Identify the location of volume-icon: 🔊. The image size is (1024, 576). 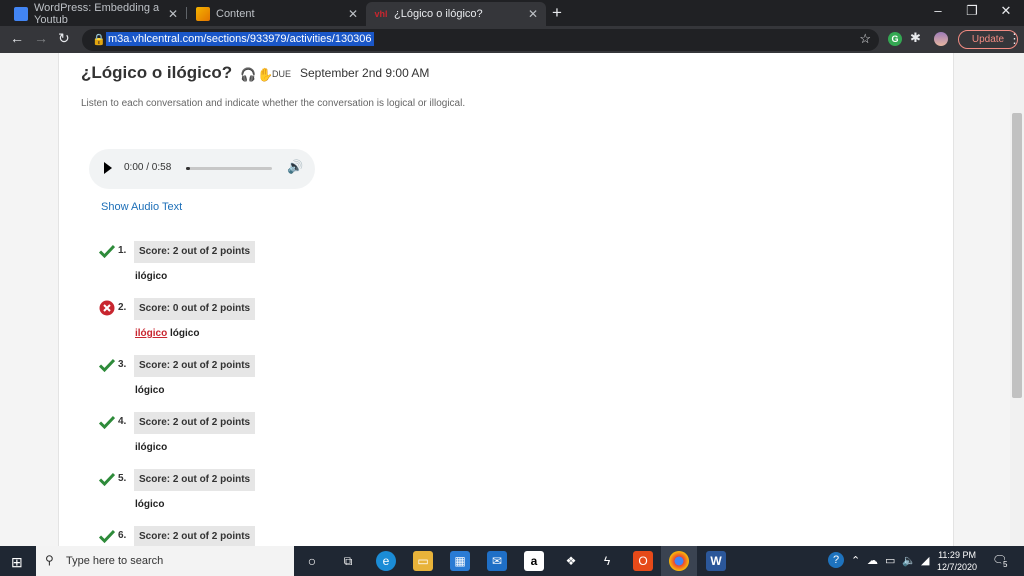
(295, 167).